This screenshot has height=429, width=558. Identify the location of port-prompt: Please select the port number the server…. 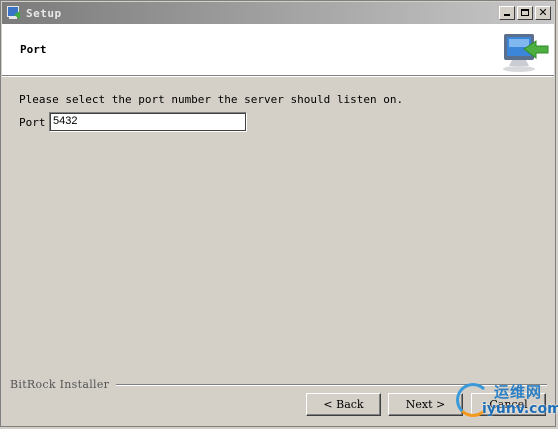
(211, 99).